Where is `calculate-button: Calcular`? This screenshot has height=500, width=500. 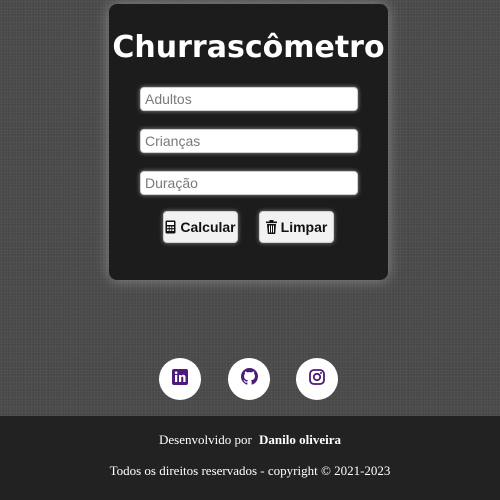 calculate-button: Calcular is located at coordinates (200, 227).